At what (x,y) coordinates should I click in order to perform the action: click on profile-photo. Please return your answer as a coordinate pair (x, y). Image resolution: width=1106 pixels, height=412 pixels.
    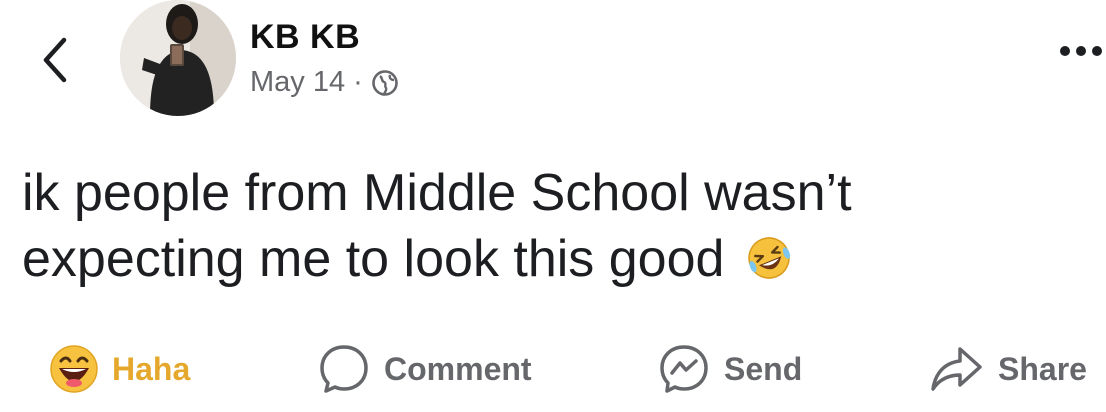
    Looking at the image, I should click on (178, 58).